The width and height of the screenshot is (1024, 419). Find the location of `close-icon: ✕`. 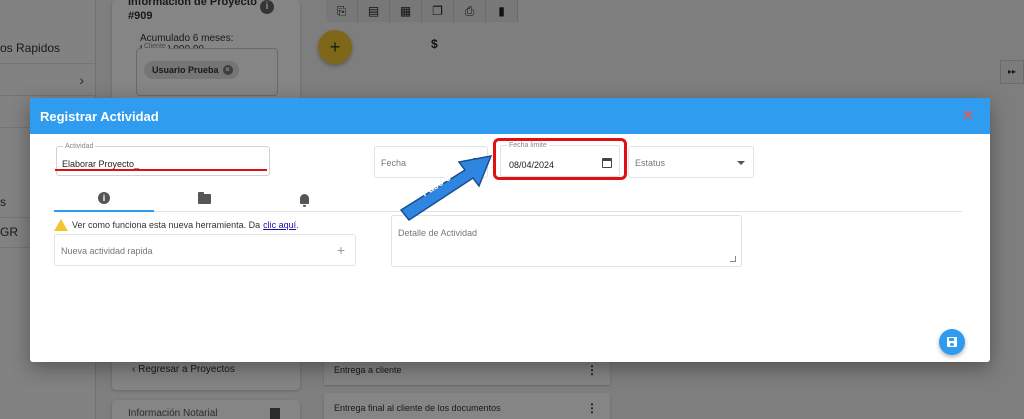

close-icon: ✕ is located at coordinates (968, 115).